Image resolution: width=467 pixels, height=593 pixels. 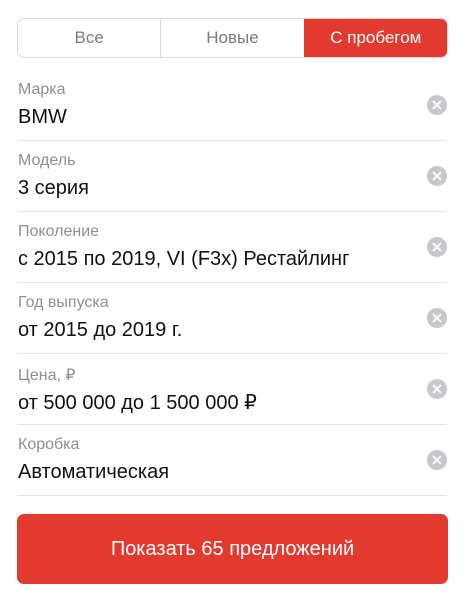 I want to click on field-model-label: Модель, so click(x=47, y=160).